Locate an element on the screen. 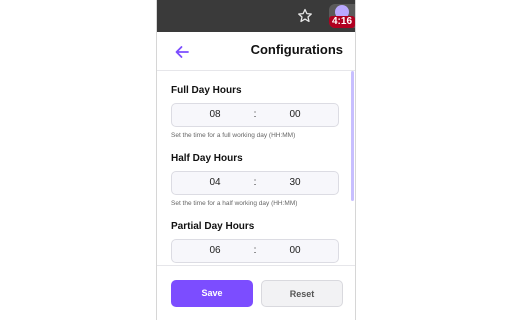 This screenshot has width=512, height=320. partial-day-hours-field: Partial Day Hours 06 : 00 is located at coordinates (255, 241).